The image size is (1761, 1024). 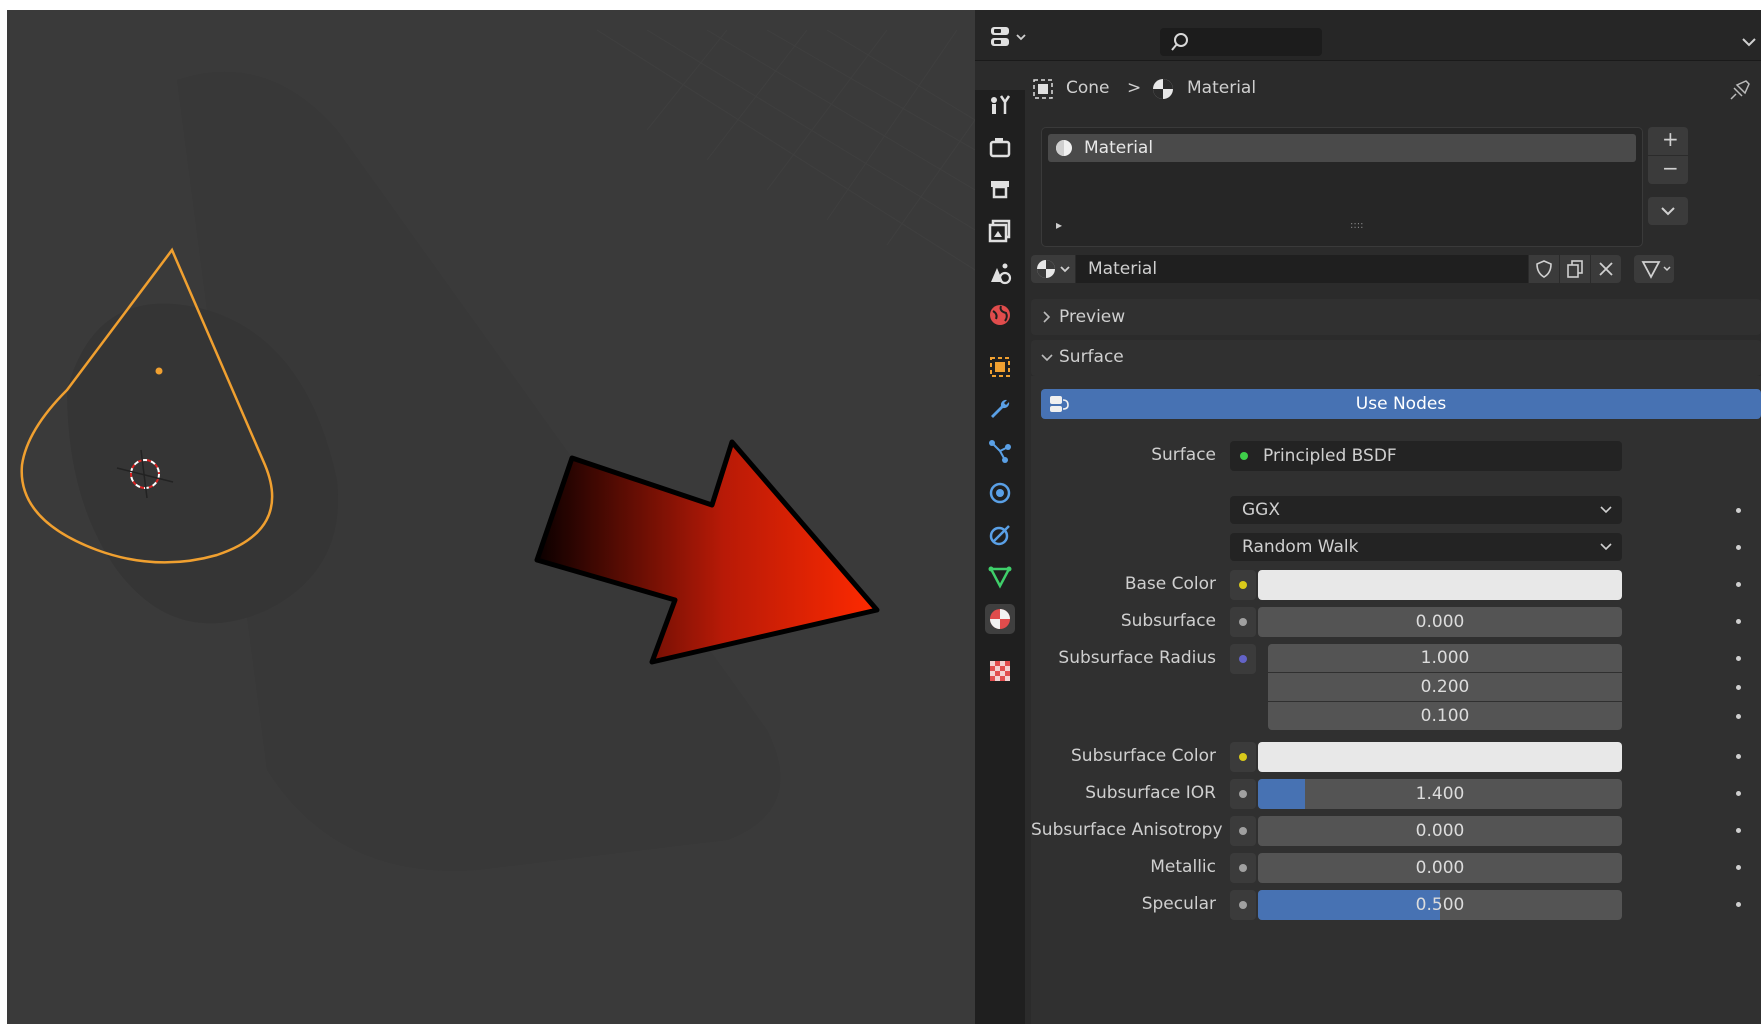 What do you see at coordinates (1168, 621) in the screenshot?
I see `subsurface-label: Subsurface` at bounding box center [1168, 621].